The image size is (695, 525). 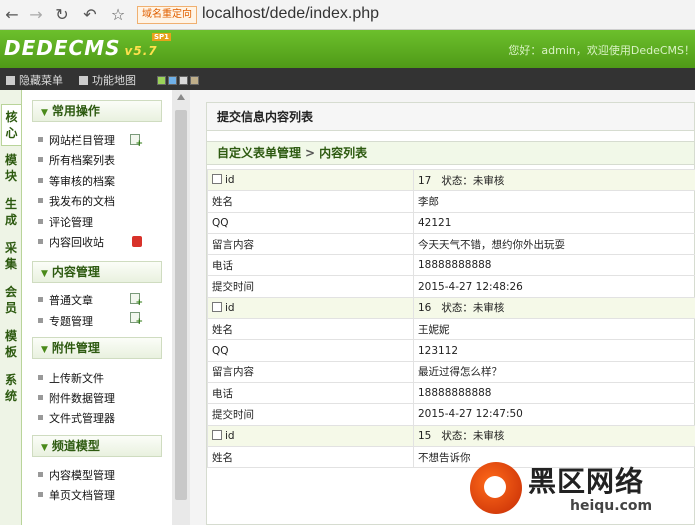 I want to click on field-value: 今天天气不错，想约你外出玩耍, so click(x=554, y=244).